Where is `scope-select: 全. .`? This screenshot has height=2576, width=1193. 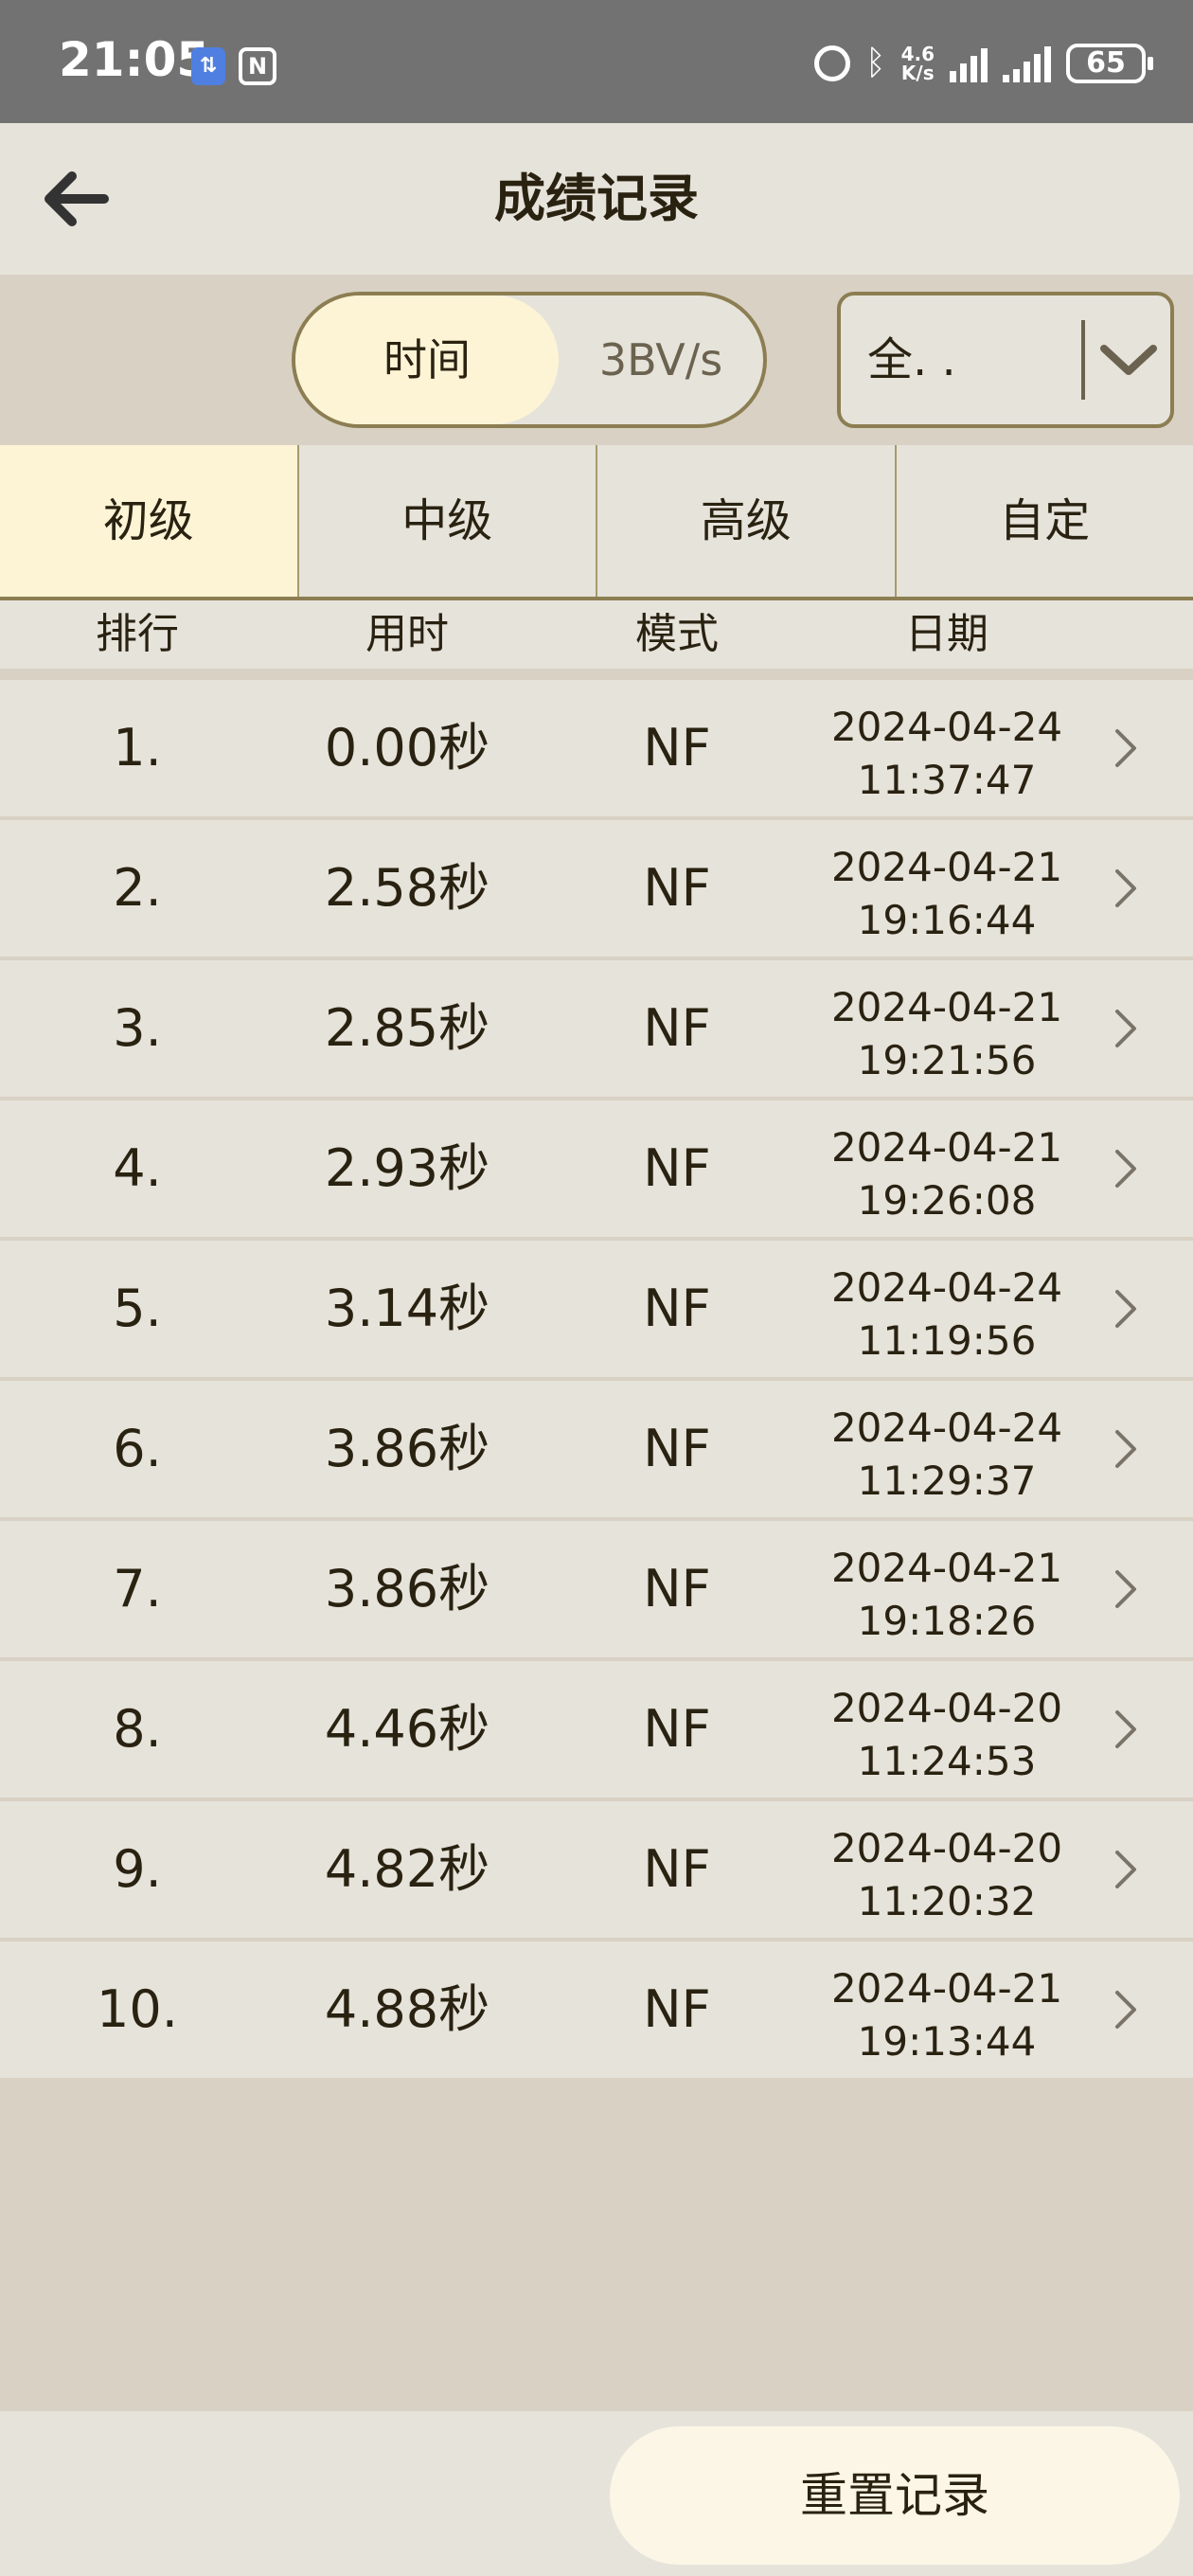 scope-select: 全. . is located at coordinates (1005, 360).